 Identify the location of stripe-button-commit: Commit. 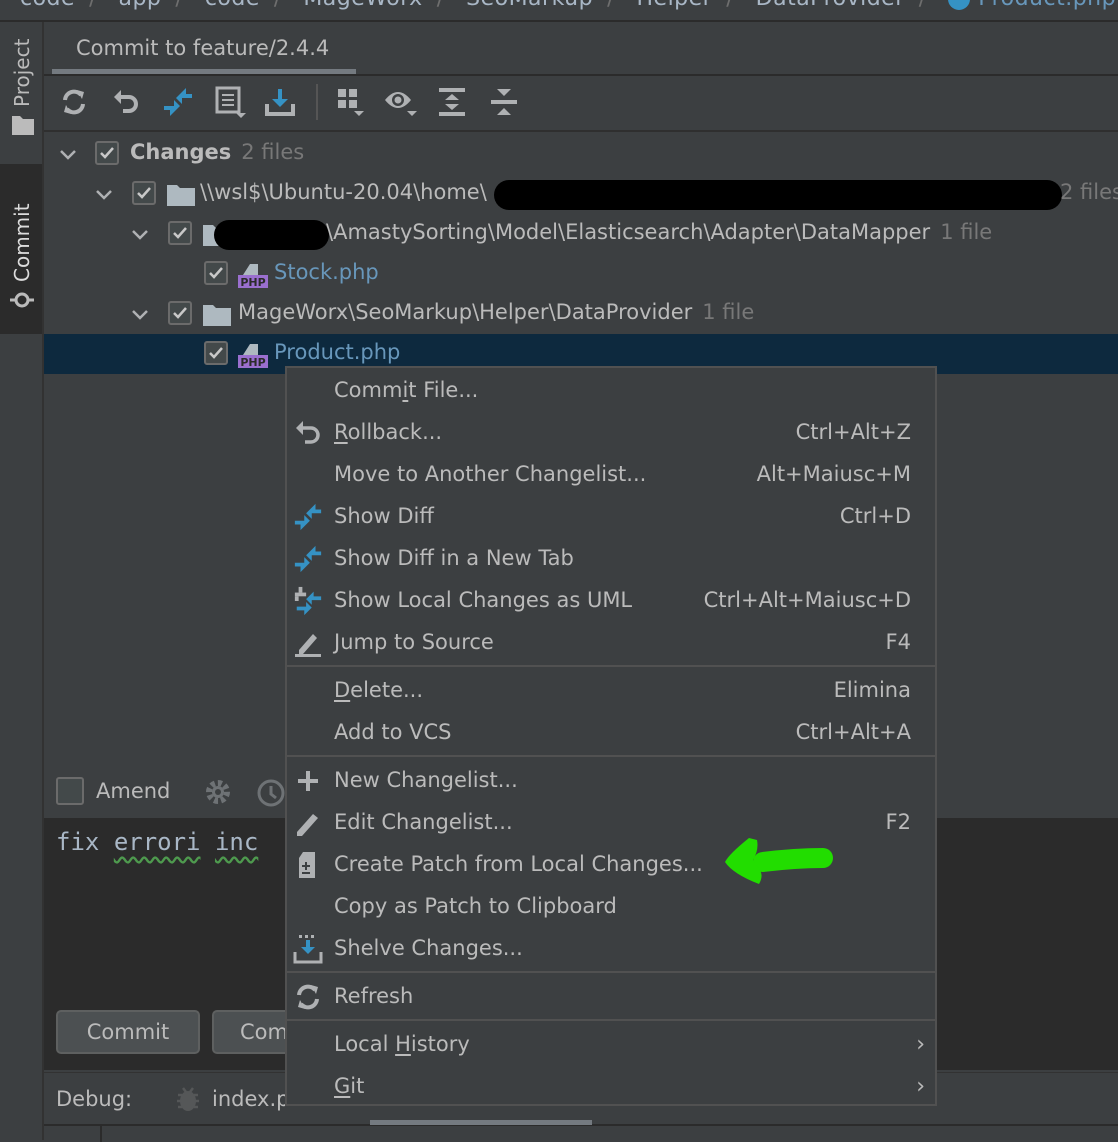
(21, 249).